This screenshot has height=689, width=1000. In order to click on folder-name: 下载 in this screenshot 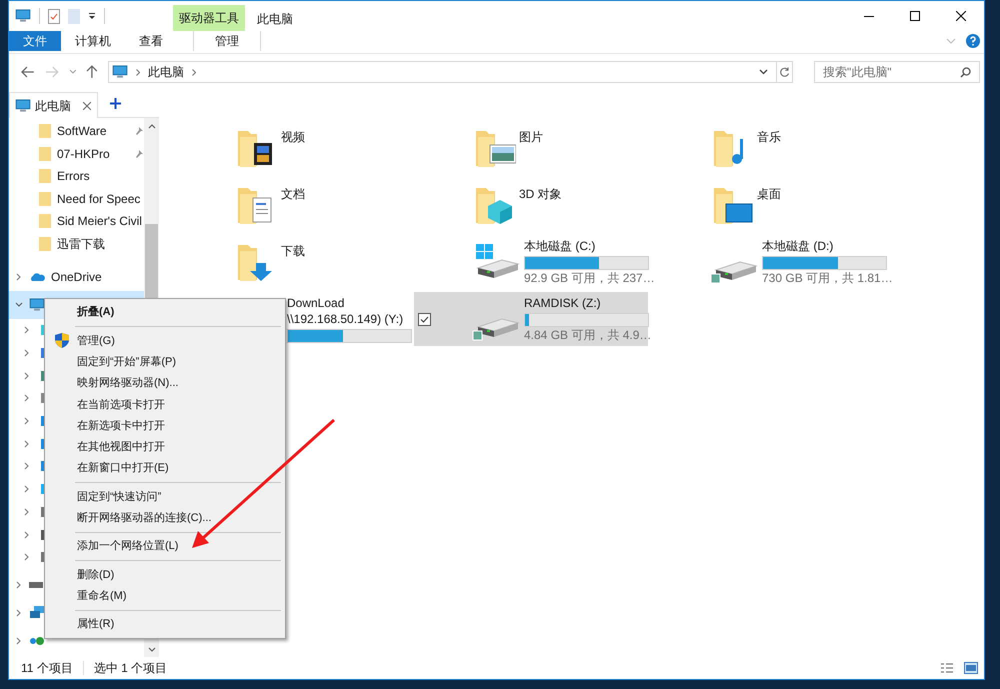, I will do `click(293, 251)`.